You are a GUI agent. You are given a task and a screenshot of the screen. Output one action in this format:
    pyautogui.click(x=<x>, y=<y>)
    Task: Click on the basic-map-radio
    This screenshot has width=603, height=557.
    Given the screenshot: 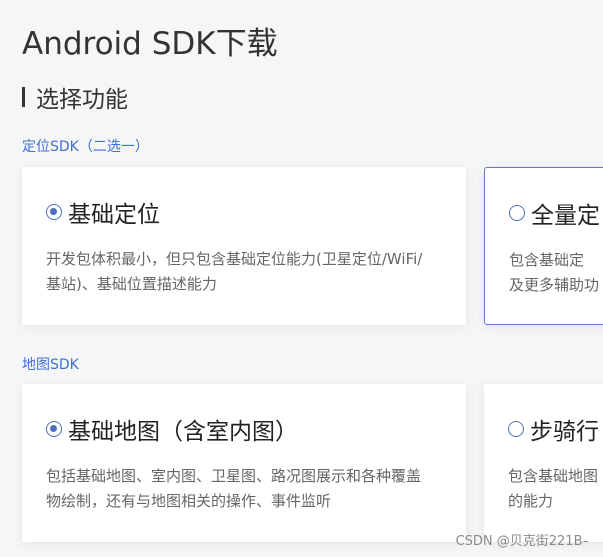 What is the action you would take?
    pyautogui.click(x=54, y=429)
    